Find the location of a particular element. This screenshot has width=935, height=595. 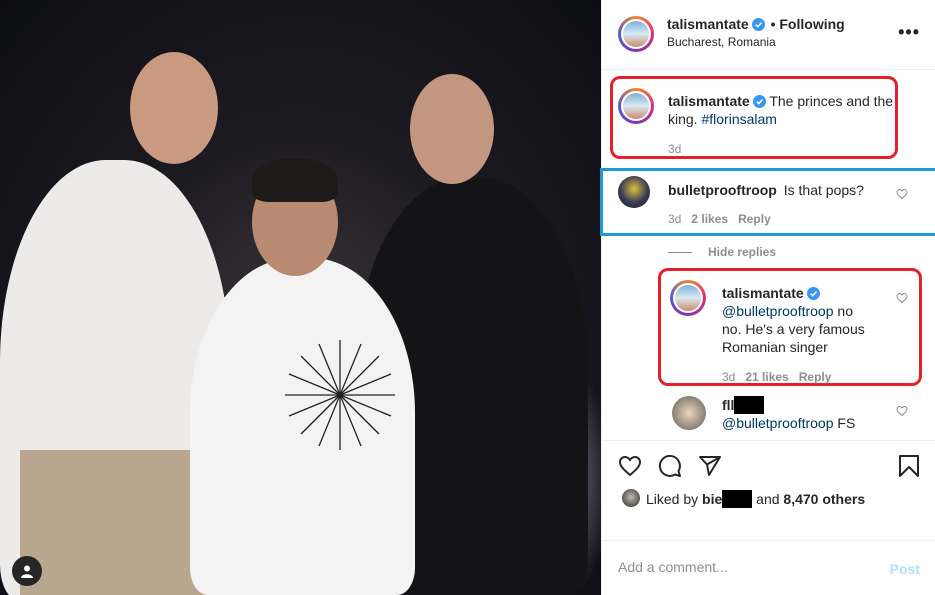

reply-reply-button: Reply is located at coordinates (815, 377).